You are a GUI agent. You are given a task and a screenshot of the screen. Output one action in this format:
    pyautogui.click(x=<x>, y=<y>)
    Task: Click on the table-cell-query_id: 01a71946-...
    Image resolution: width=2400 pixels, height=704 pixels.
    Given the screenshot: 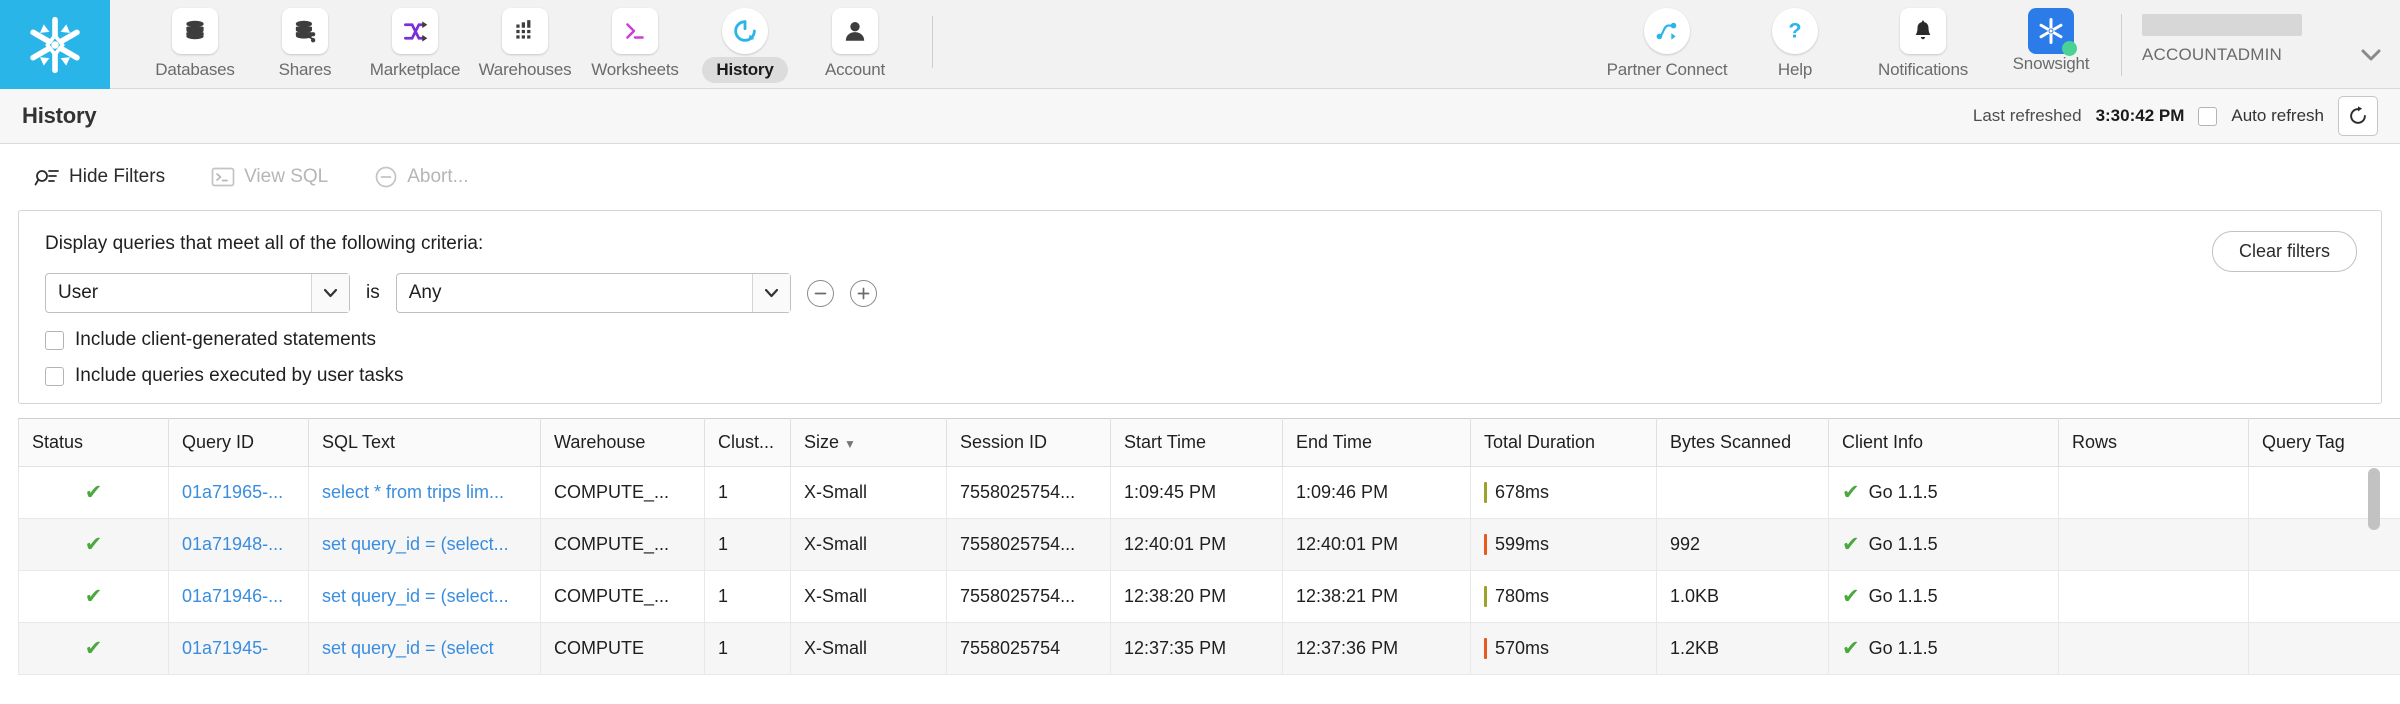 What is the action you would take?
    pyautogui.click(x=238, y=596)
    